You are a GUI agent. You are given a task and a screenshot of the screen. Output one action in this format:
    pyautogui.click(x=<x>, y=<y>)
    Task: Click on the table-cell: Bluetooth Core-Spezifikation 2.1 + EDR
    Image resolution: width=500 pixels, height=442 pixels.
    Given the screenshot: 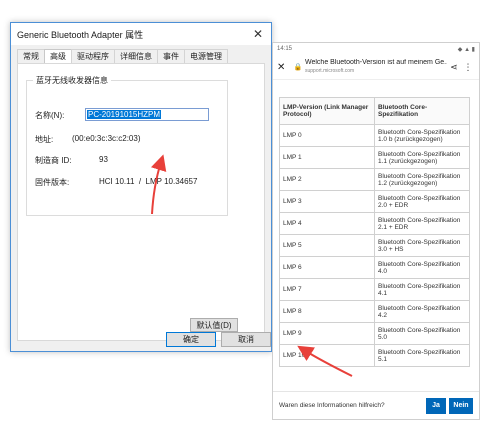 What is the action you would take?
    pyautogui.click(x=422, y=223)
    